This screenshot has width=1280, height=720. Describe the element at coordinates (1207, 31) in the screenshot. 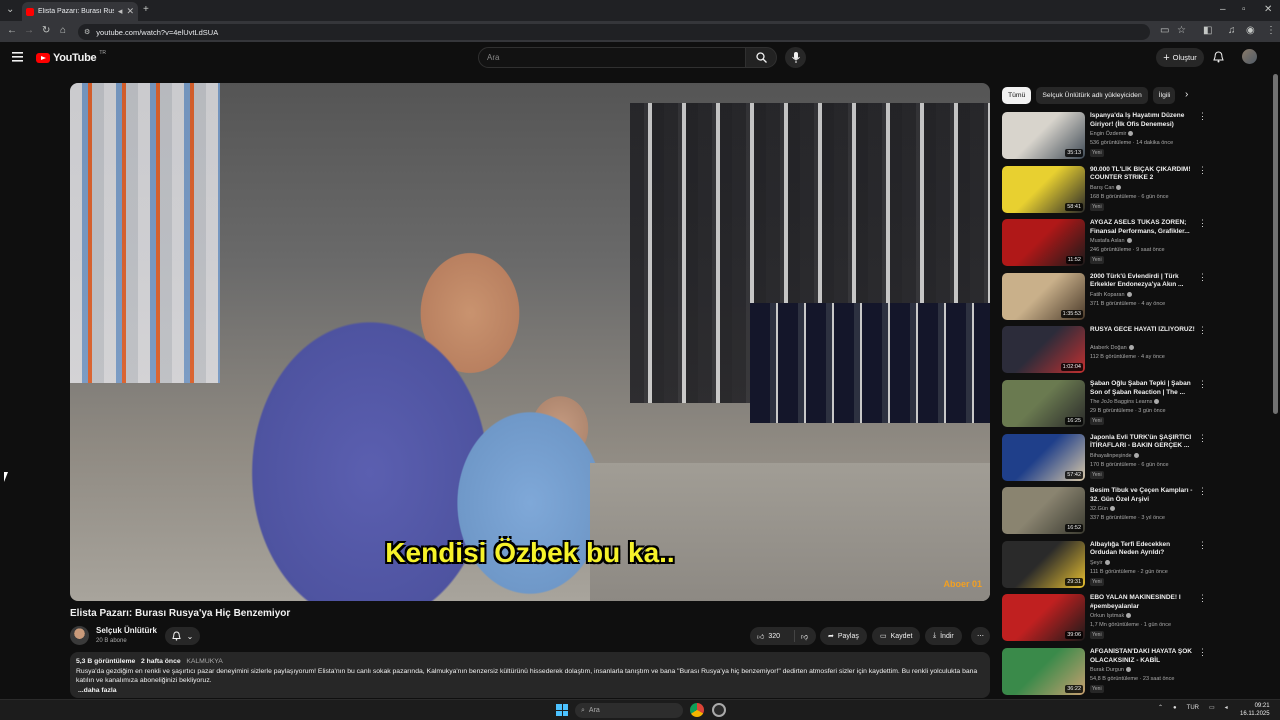

I see `extensions-icon: ◧` at that location.